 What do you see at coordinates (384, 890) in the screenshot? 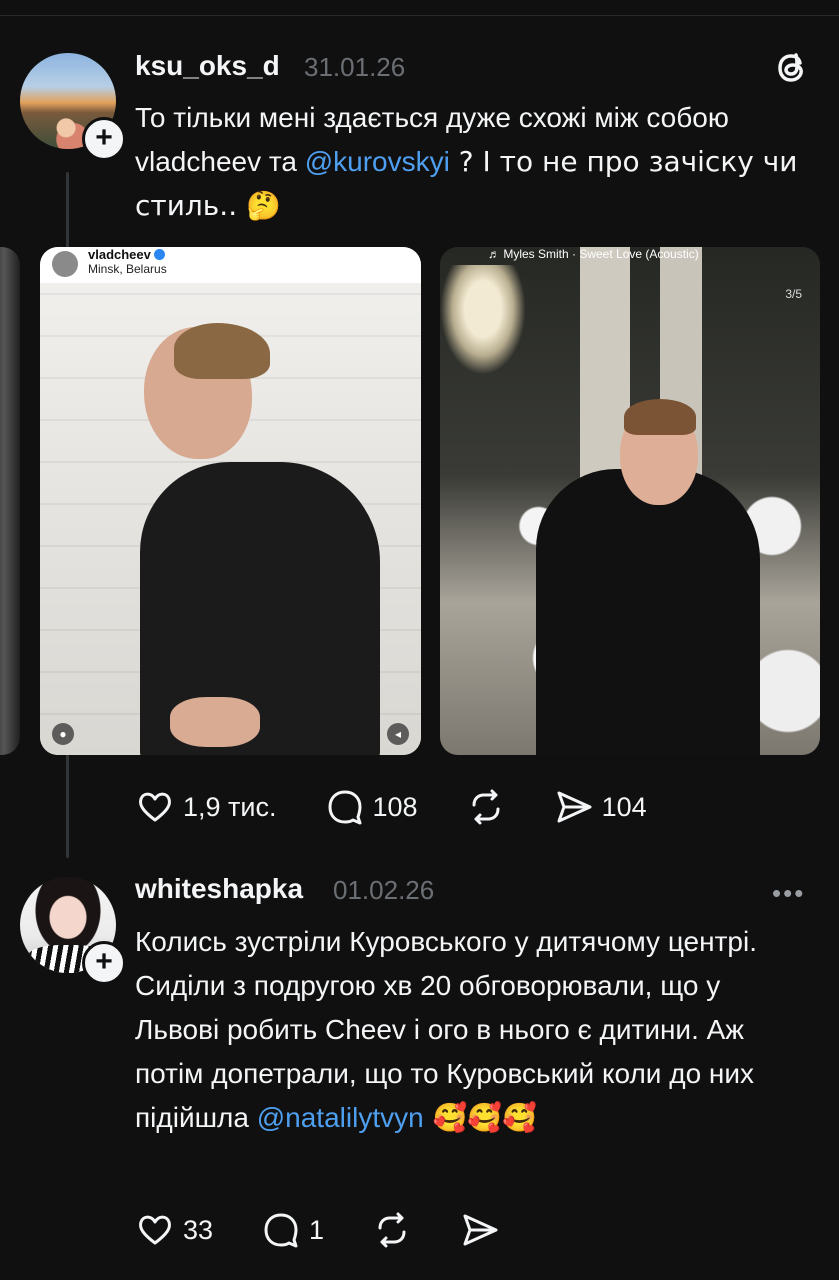
I see `post-date: 01.02.26` at bounding box center [384, 890].